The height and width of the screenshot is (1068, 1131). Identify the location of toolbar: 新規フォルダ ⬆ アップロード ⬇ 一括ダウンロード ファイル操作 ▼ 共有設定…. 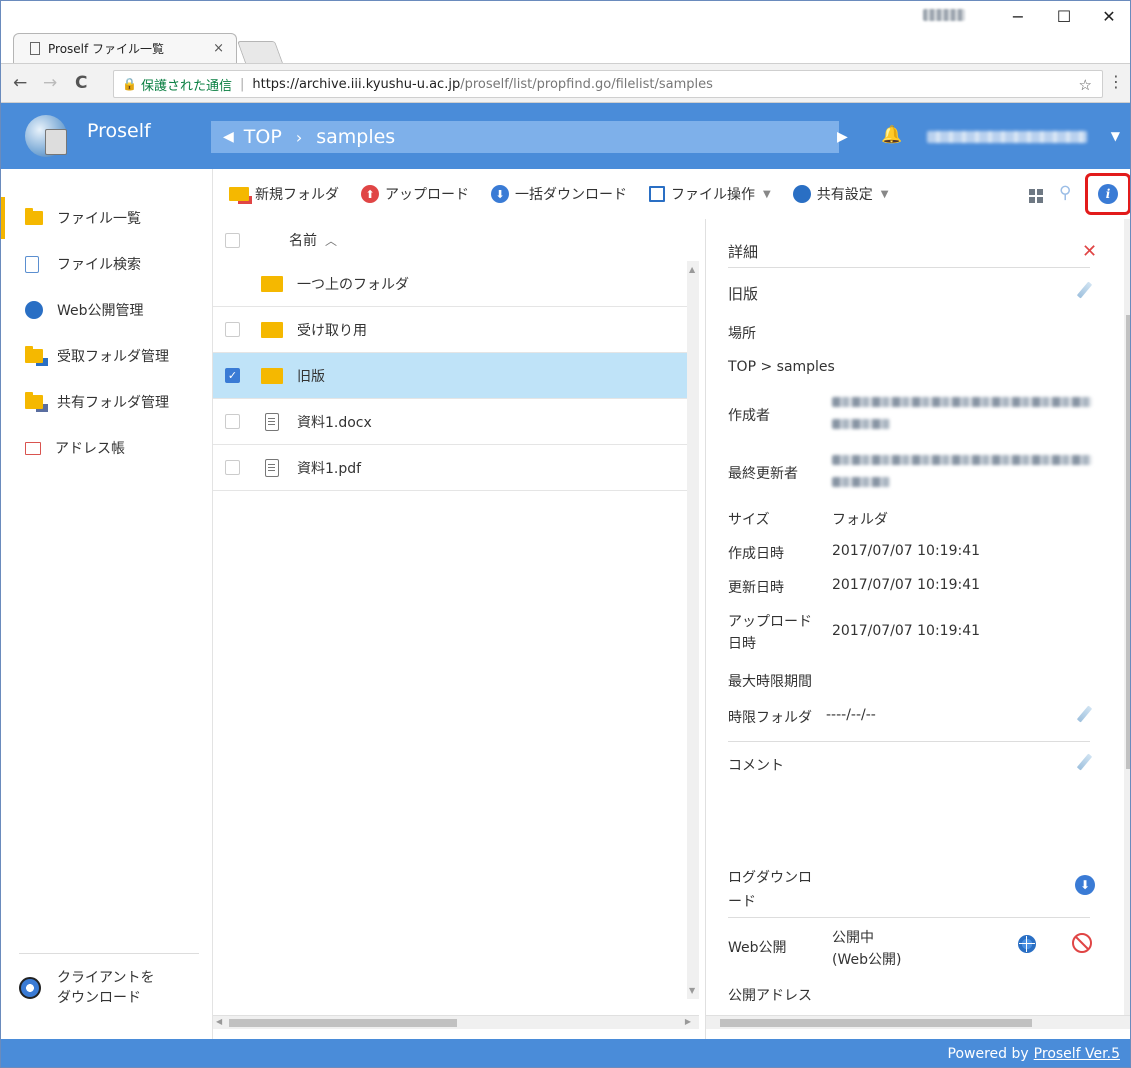
(671, 194).